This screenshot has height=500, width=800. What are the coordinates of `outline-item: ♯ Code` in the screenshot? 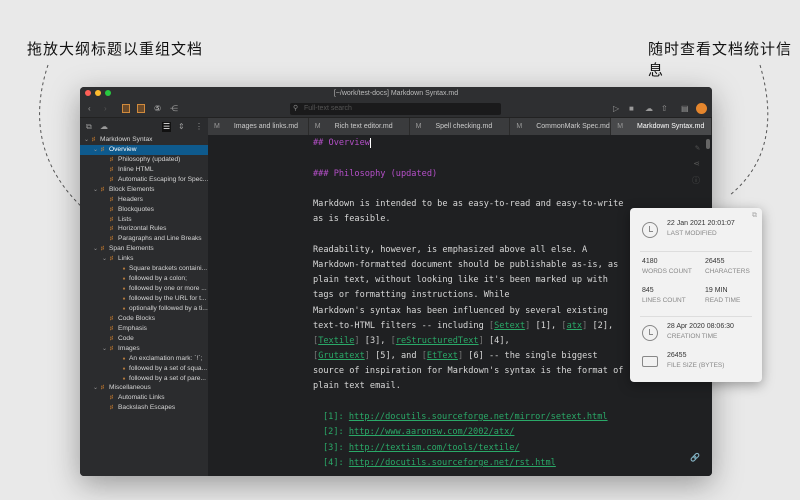 It's located at (144, 339).